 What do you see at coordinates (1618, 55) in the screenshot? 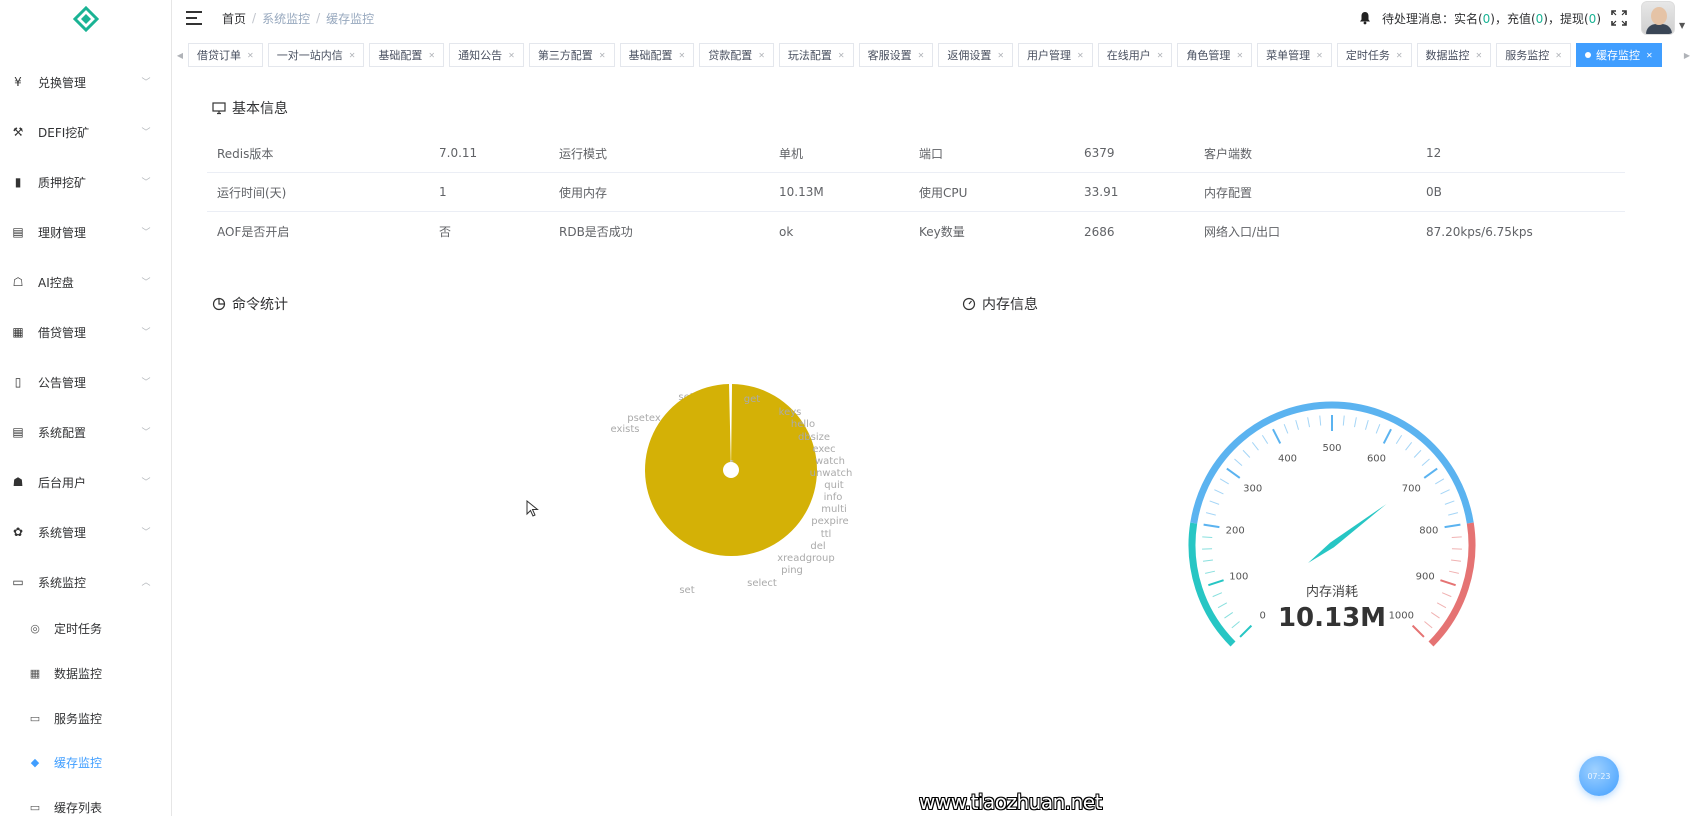
I see `tag-17: 缓存监控 ✕` at bounding box center [1618, 55].